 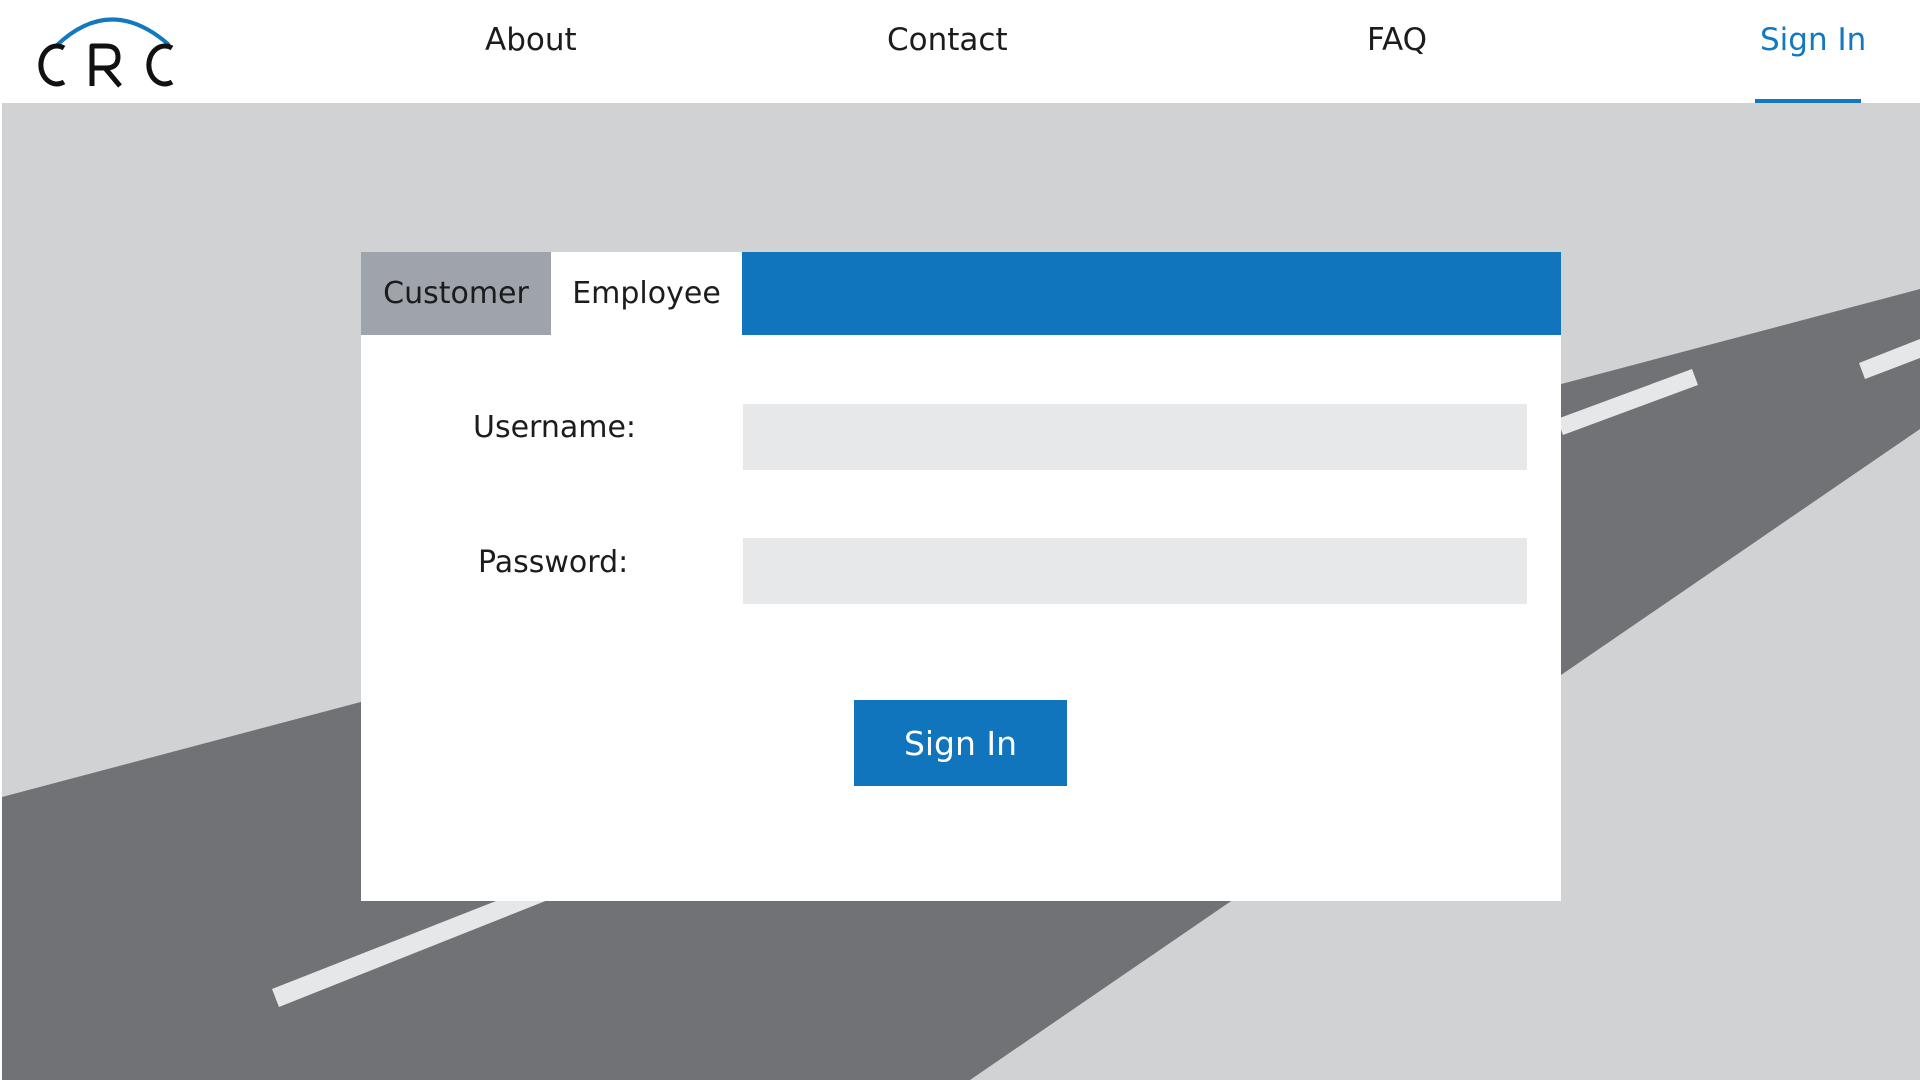 What do you see at coordinates (947, 40) in the screenshot?
I see `nav-link-contact: Contact` at bounding box center [947, 40].